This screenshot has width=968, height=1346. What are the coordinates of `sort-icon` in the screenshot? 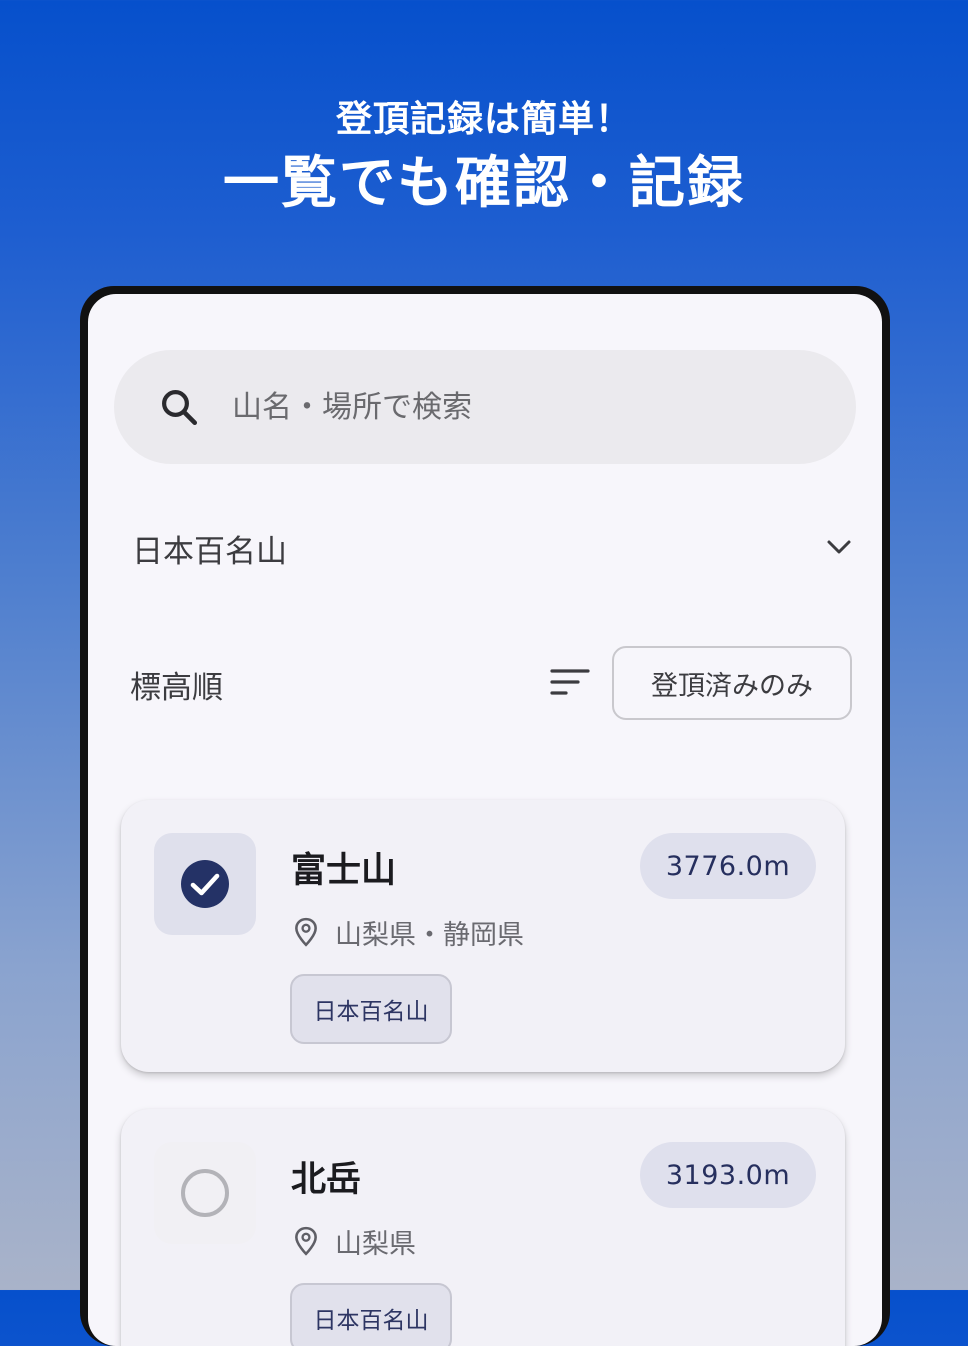 It's located at (570, 682).